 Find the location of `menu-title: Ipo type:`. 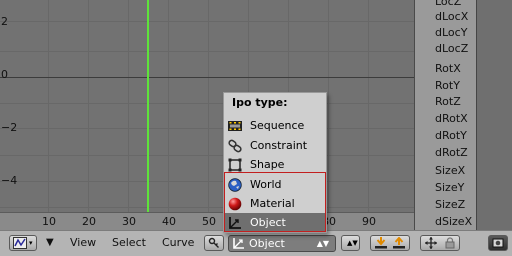

menu-title: Ipo type: is located at coordinates (260, 102).